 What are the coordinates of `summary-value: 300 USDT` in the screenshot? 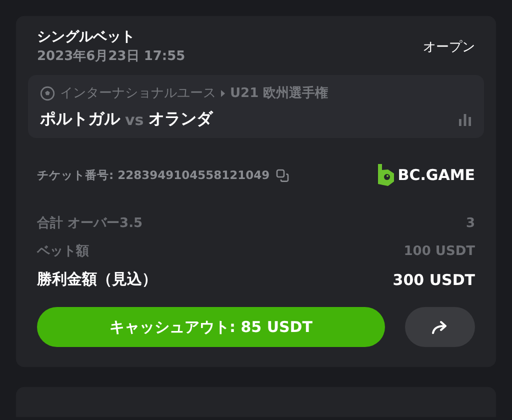 It's located at (433, 279).